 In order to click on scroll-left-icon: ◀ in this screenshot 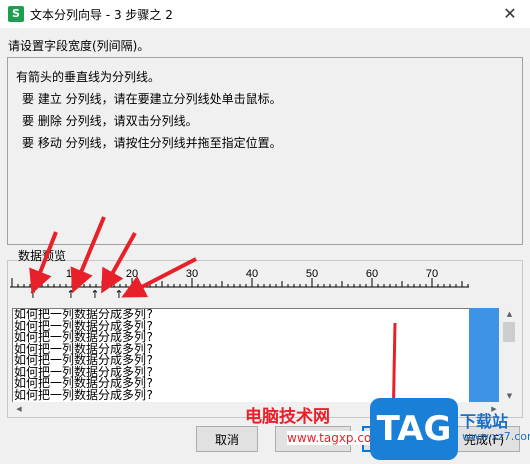, I will do `click(19, 409)`.